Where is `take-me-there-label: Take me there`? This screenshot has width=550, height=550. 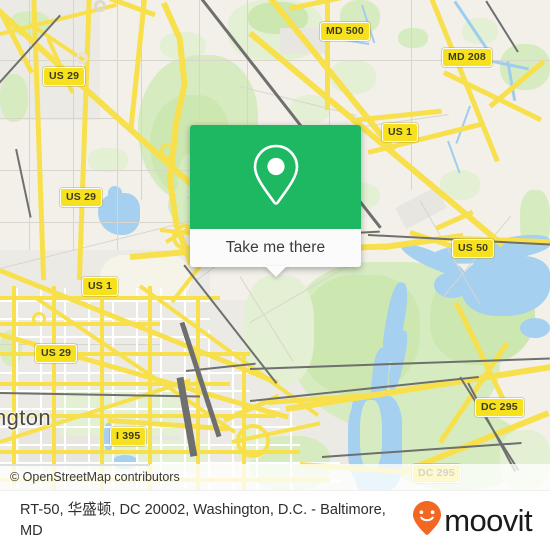 take-me-there-label: Take me there is located at coordinates (275, 247).